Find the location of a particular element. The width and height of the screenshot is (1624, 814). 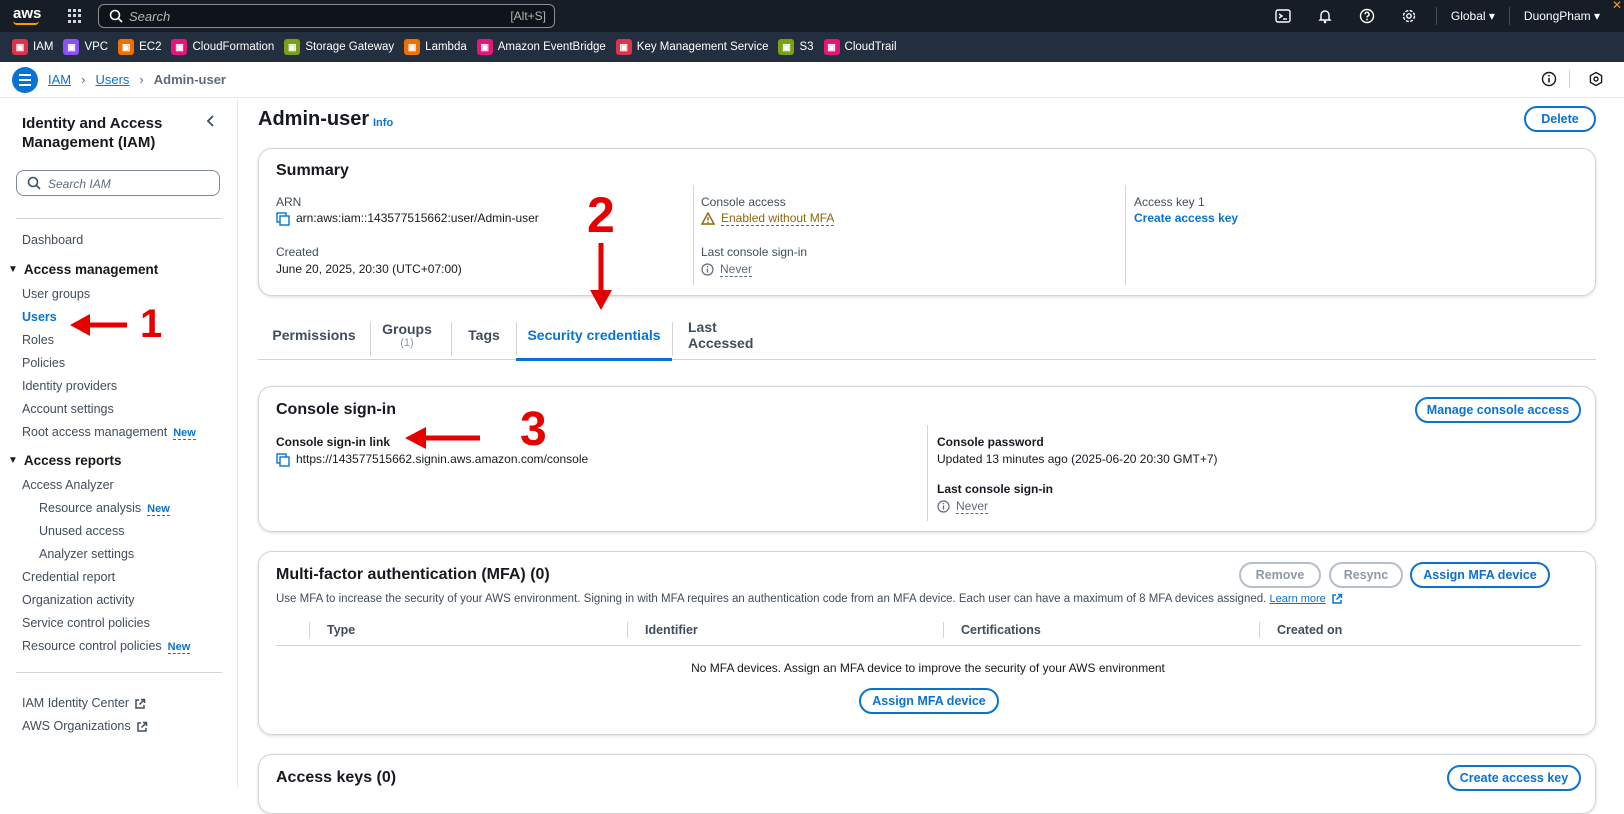

column-header-identifier: Identifier is located at coordinates (671, 630).